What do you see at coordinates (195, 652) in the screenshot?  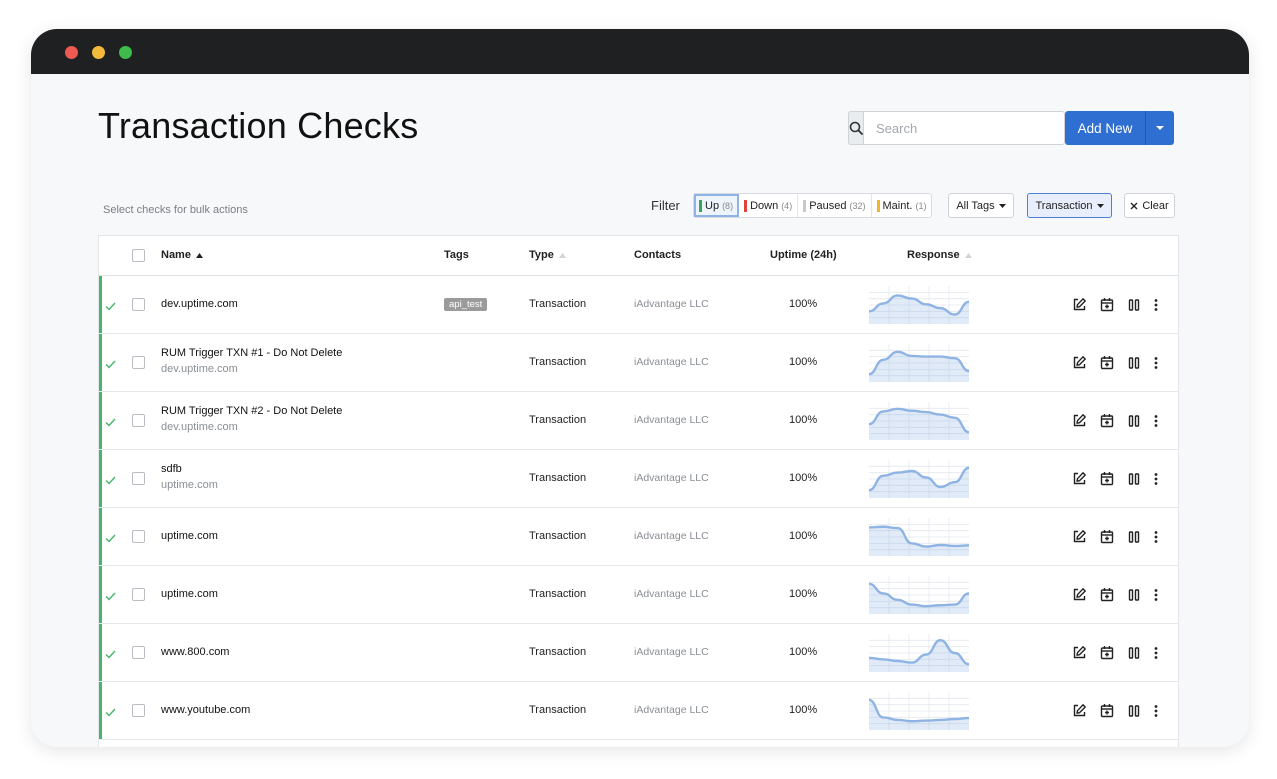 I see `check-name-link: www.800.com` at bounding box center [195, 652].